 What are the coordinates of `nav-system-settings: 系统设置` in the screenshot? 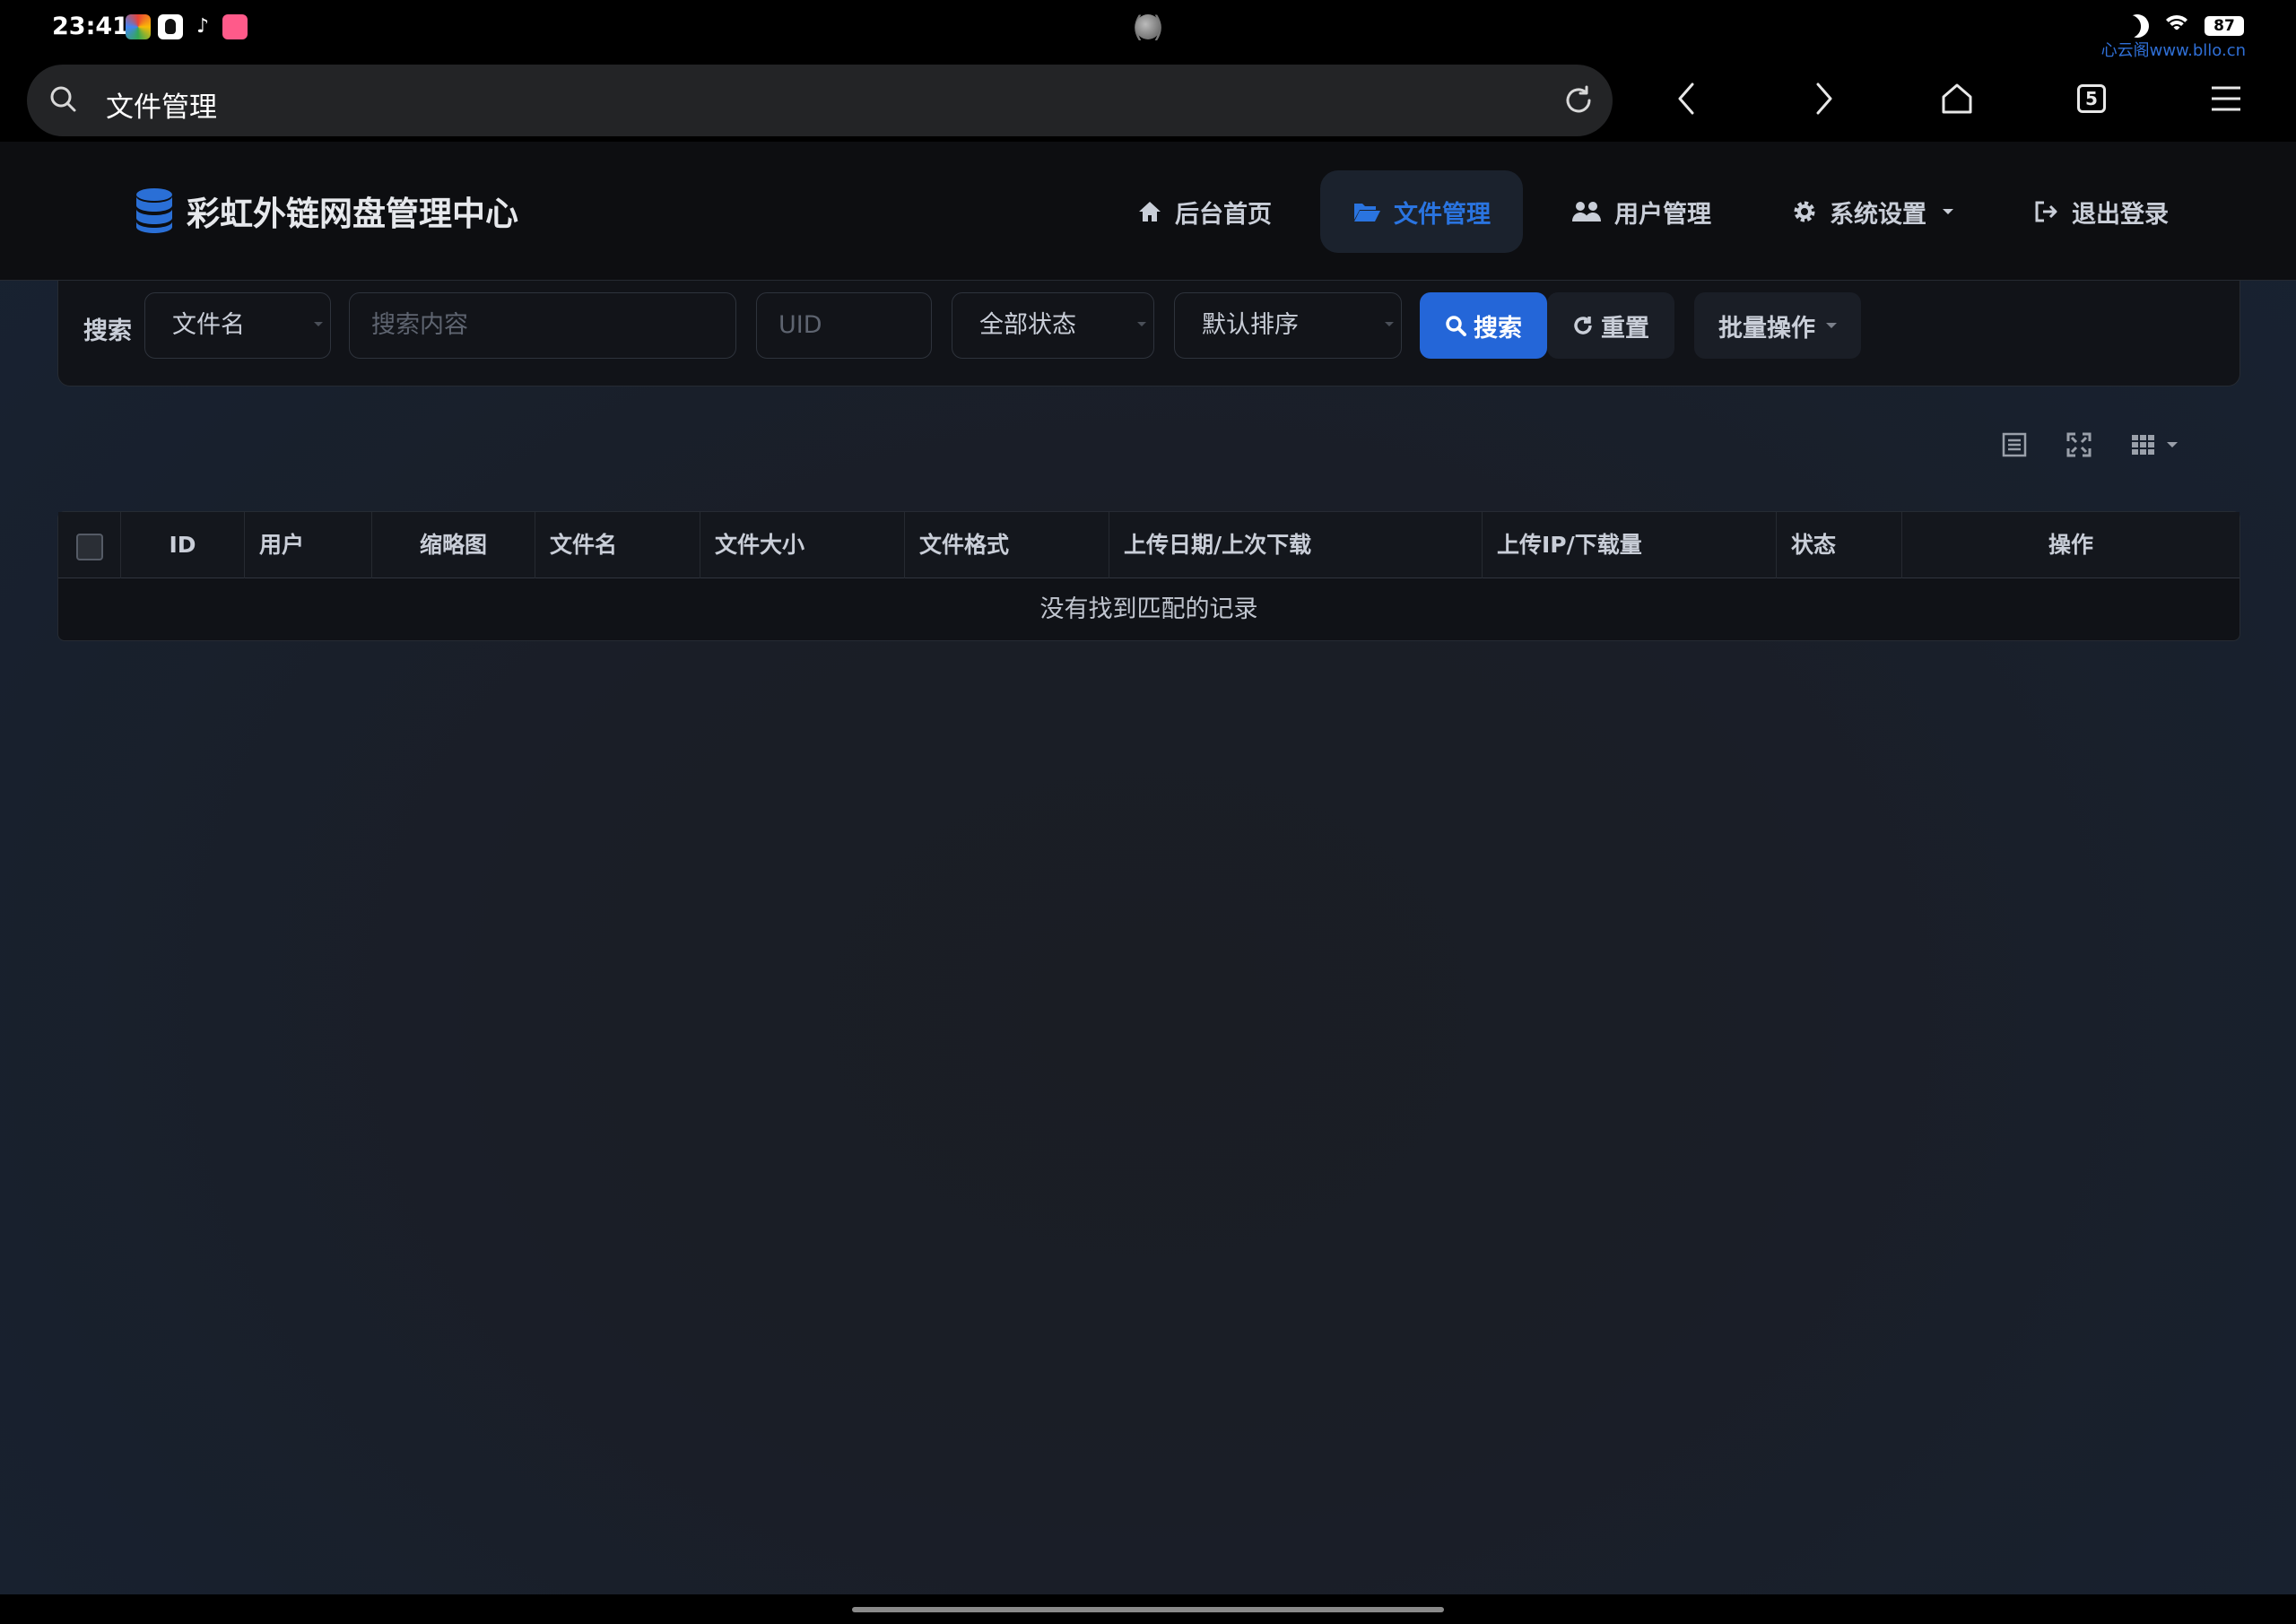 It's located at (1873, 211).